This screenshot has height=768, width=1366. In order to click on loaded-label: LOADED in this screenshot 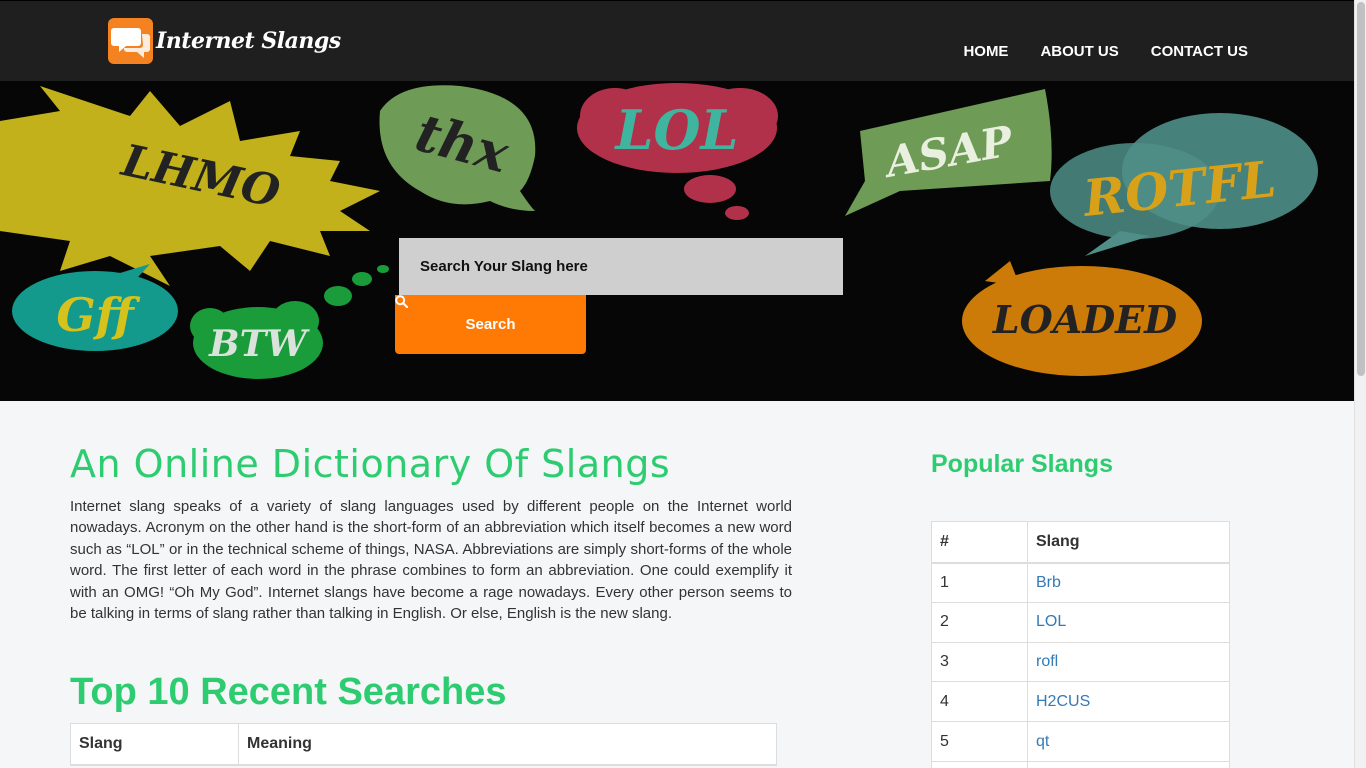, I will do `click(1084, 319)`.